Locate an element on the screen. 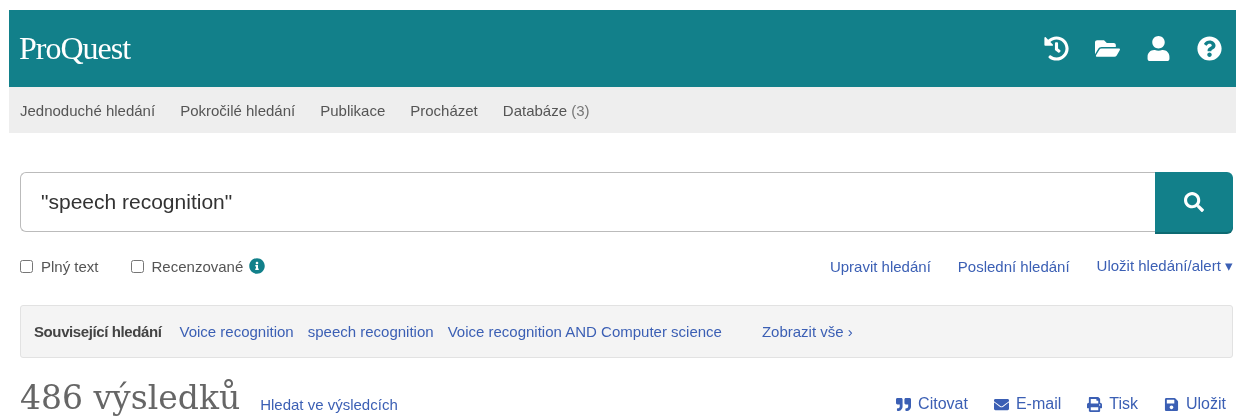 The image size is (1246, 418). history-icon is located at coordinates (1056, 48).